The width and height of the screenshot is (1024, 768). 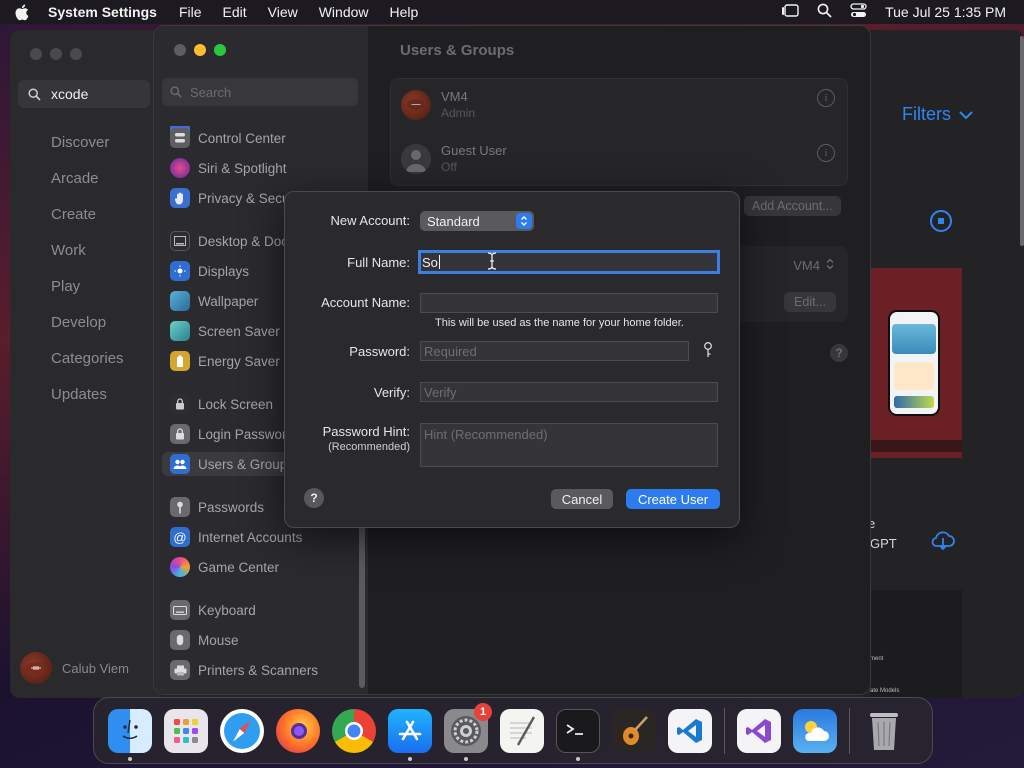 What do you see at coordinates (438, 104) in the screenshot?
I see `user-row-vm4: VM4 Admin` at bounding box center [438, 104].